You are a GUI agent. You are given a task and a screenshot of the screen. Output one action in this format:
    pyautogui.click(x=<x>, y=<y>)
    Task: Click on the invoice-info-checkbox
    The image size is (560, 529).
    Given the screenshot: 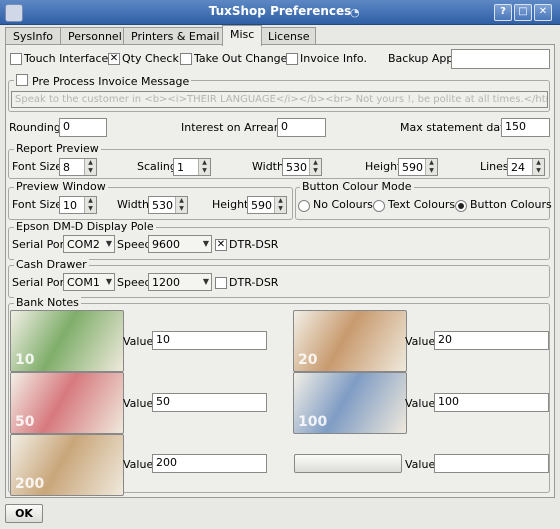 What is the action you would take?
    pyautogui.click(x=292, y=59)
    